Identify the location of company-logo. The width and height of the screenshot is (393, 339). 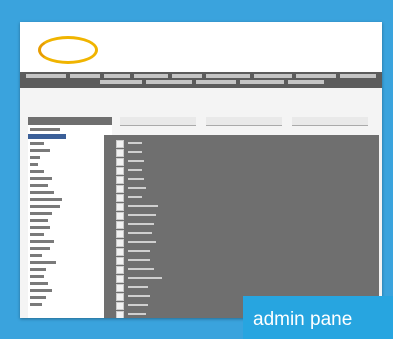
(67, 49).